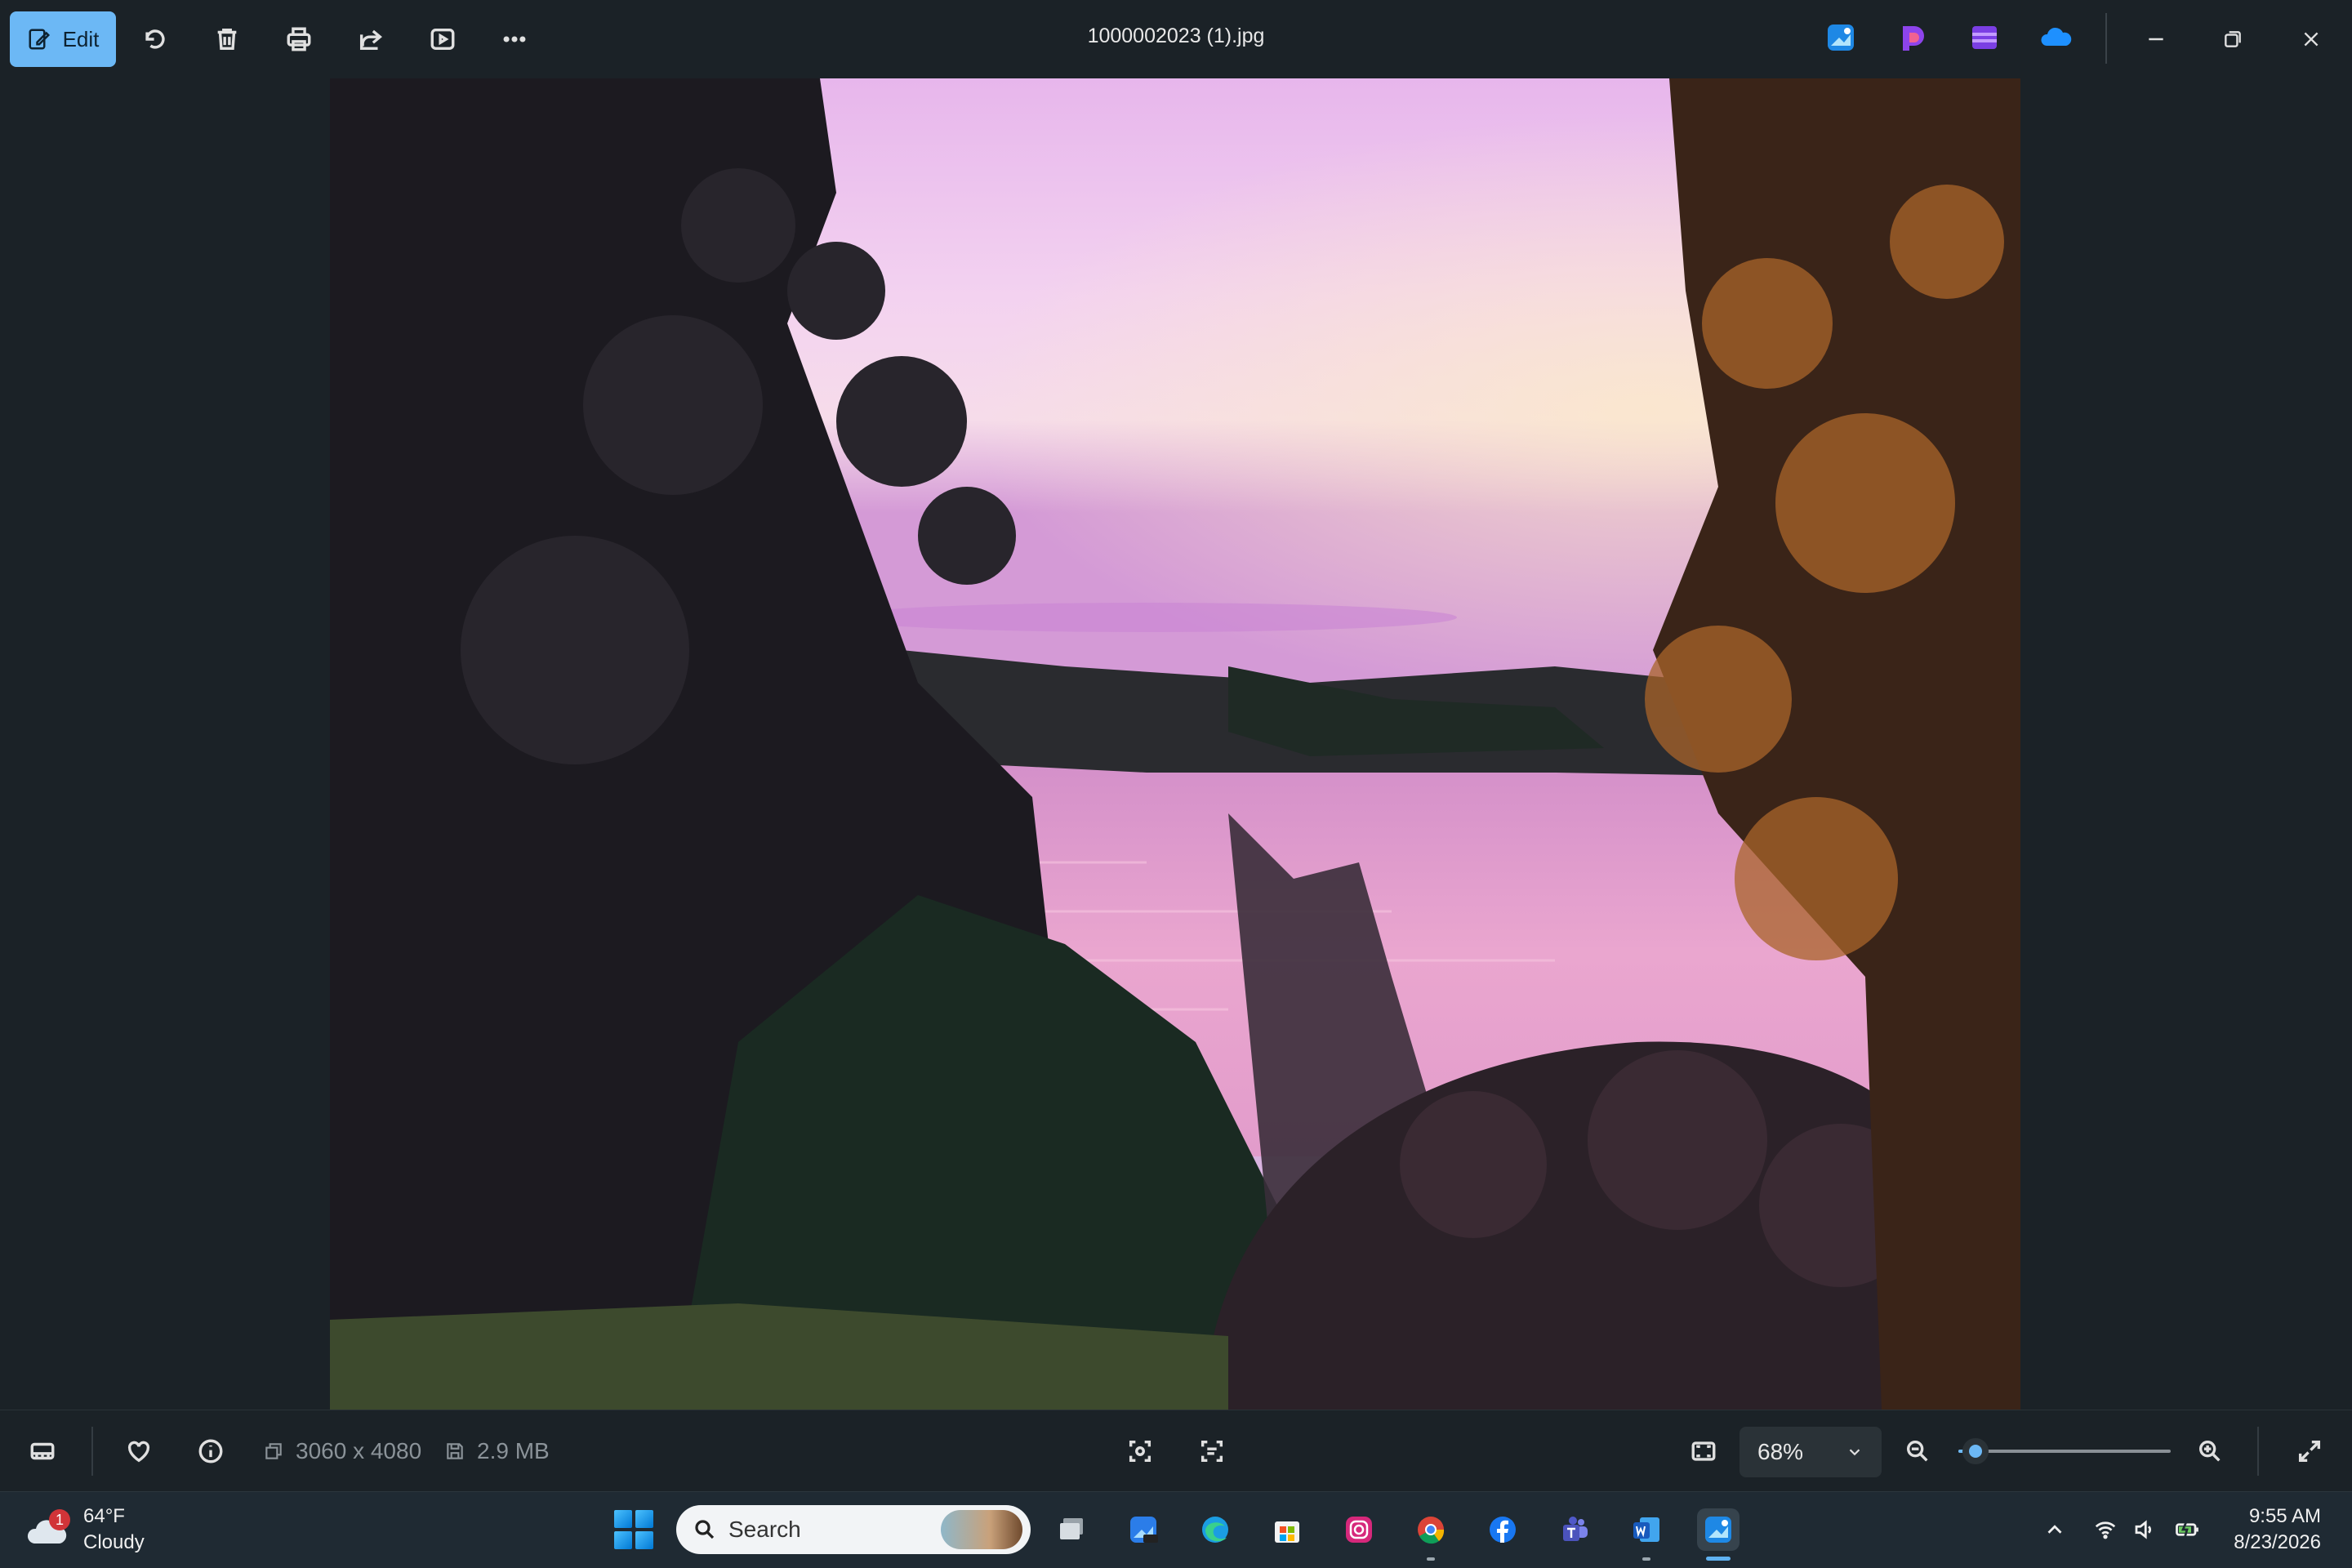 This screenshot has height=1568, width=2352. I want to click on rotate-icon, so click(155, 39).